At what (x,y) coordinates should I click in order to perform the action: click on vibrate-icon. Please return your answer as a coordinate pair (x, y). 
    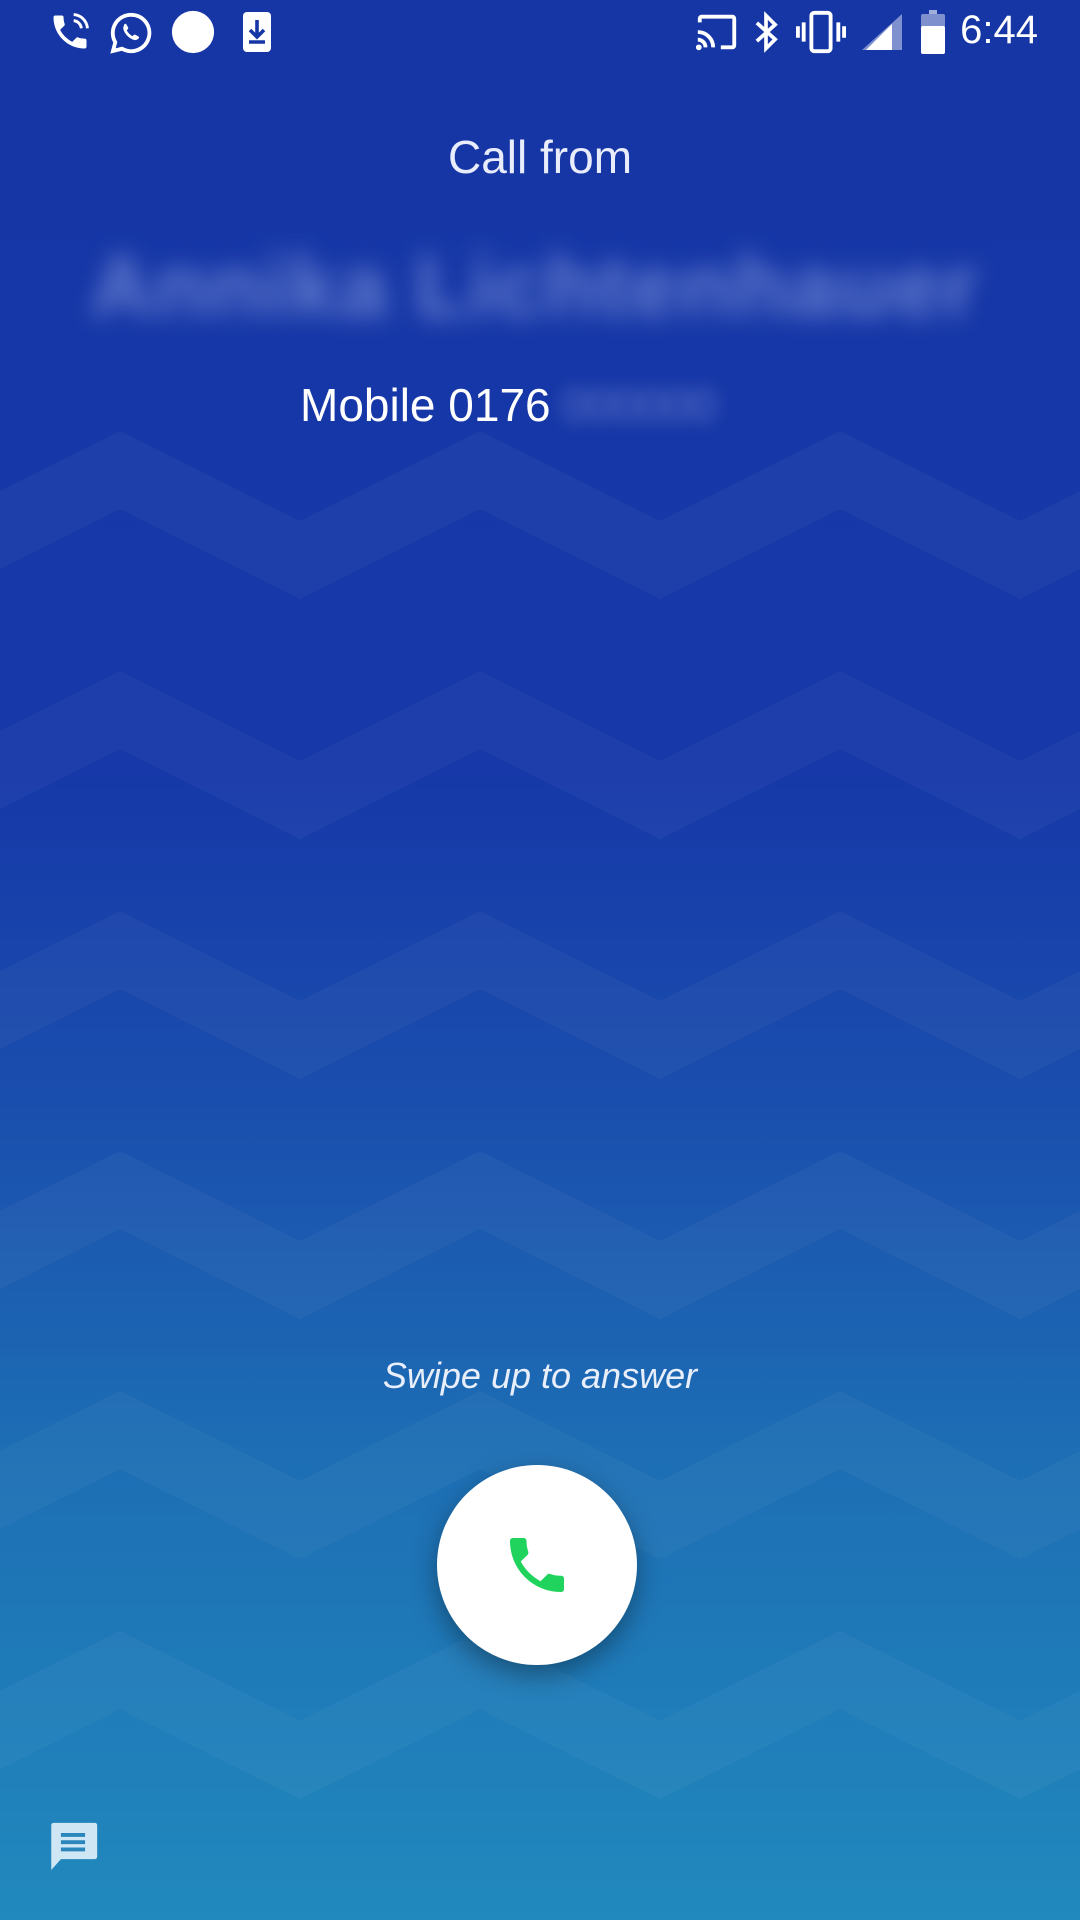
    Looking at the image, I should click on (821, 32).